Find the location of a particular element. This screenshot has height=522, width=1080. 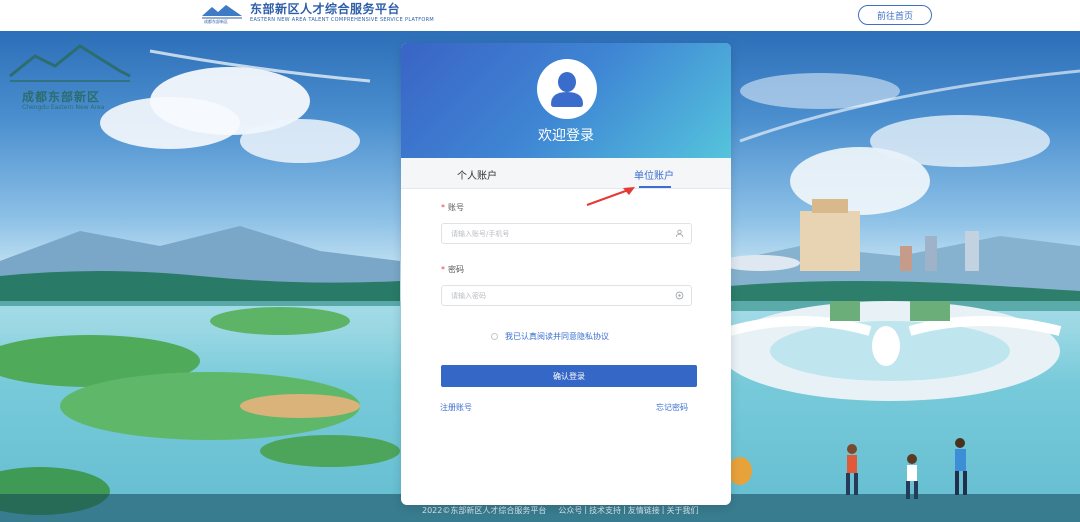

login-header: 欢迎登录 is located at coordinates (566, 100).